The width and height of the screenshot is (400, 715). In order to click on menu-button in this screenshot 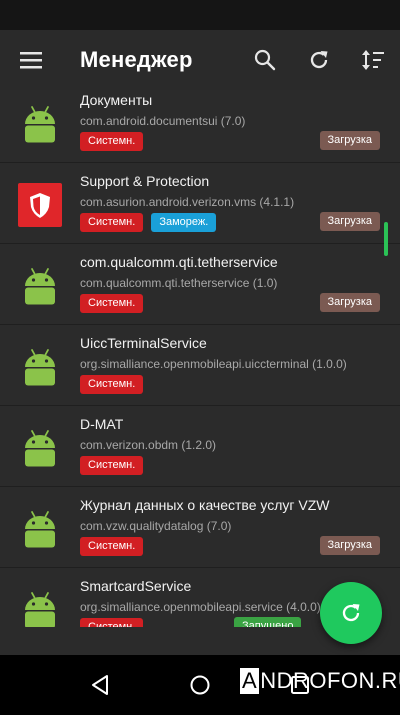, I will do `click(31, 60)`.